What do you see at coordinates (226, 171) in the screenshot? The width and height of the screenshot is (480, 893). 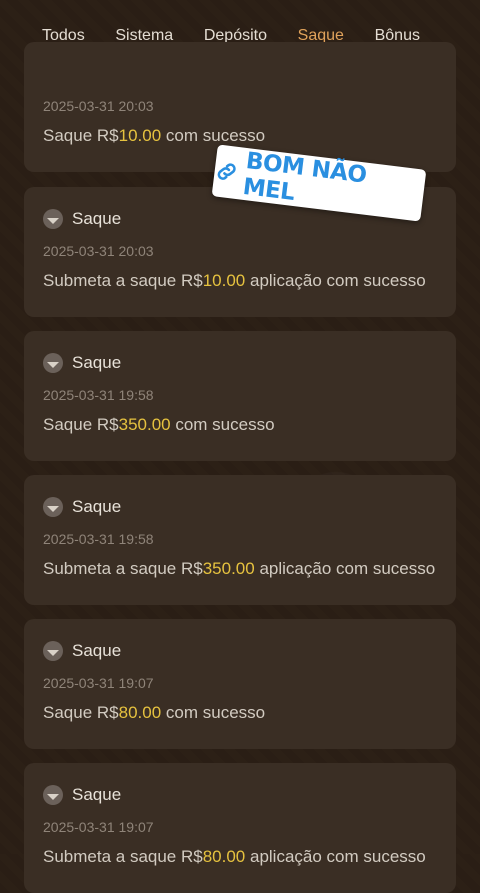 I see `link-icon` at bounding box center [226, 171].